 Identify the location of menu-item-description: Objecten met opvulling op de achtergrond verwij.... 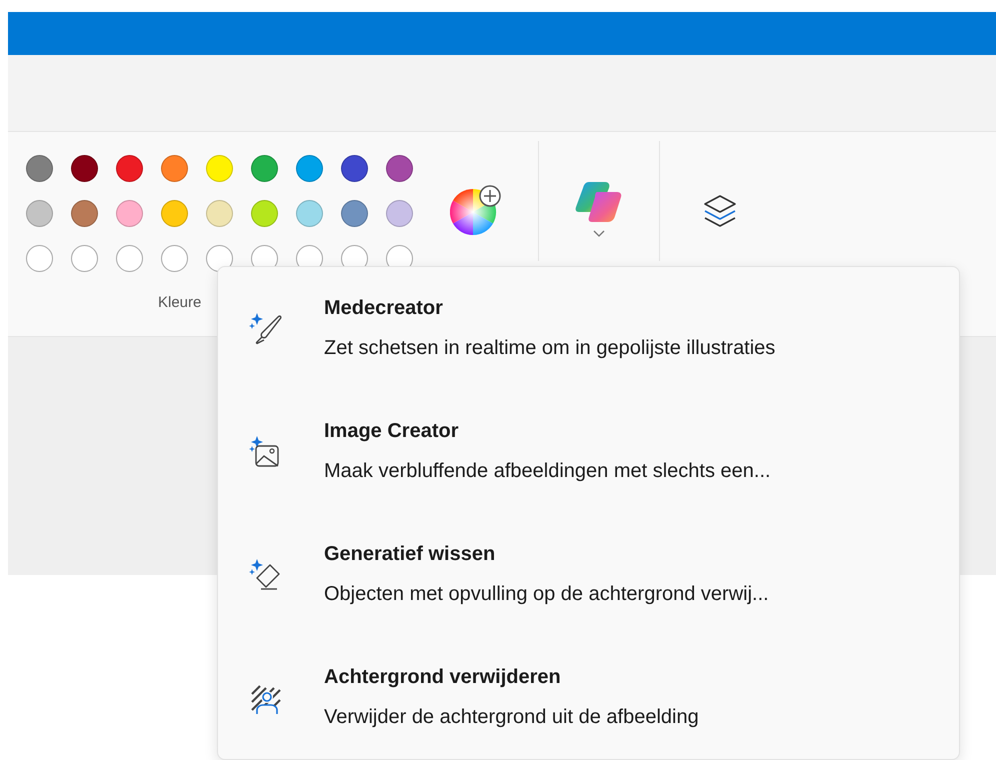
(546, 594).